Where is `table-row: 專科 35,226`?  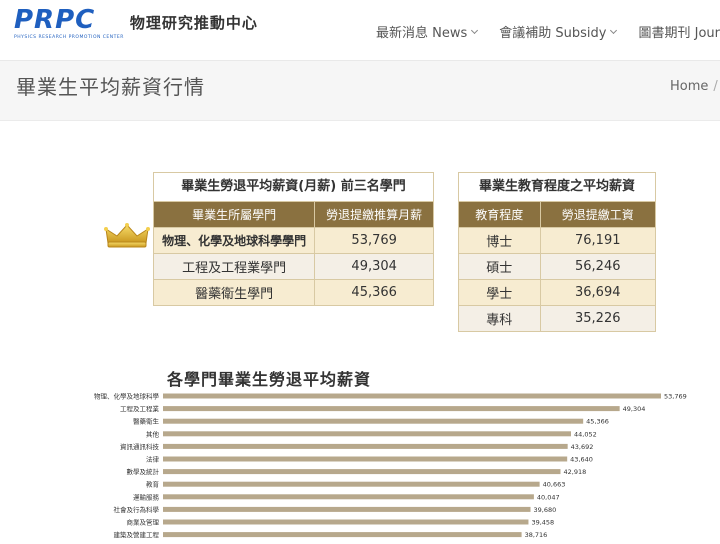 table-row: 專科 35,226 is located at coordinates (557, 318).